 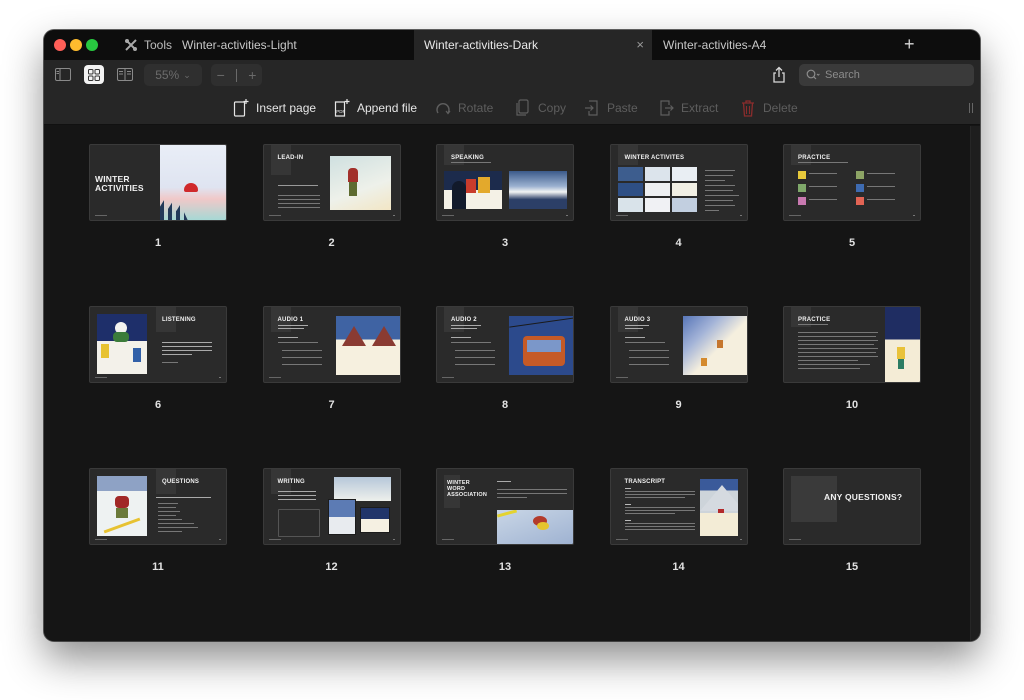 I want to click on tools-button: Tools, so click(x=148, y=45).